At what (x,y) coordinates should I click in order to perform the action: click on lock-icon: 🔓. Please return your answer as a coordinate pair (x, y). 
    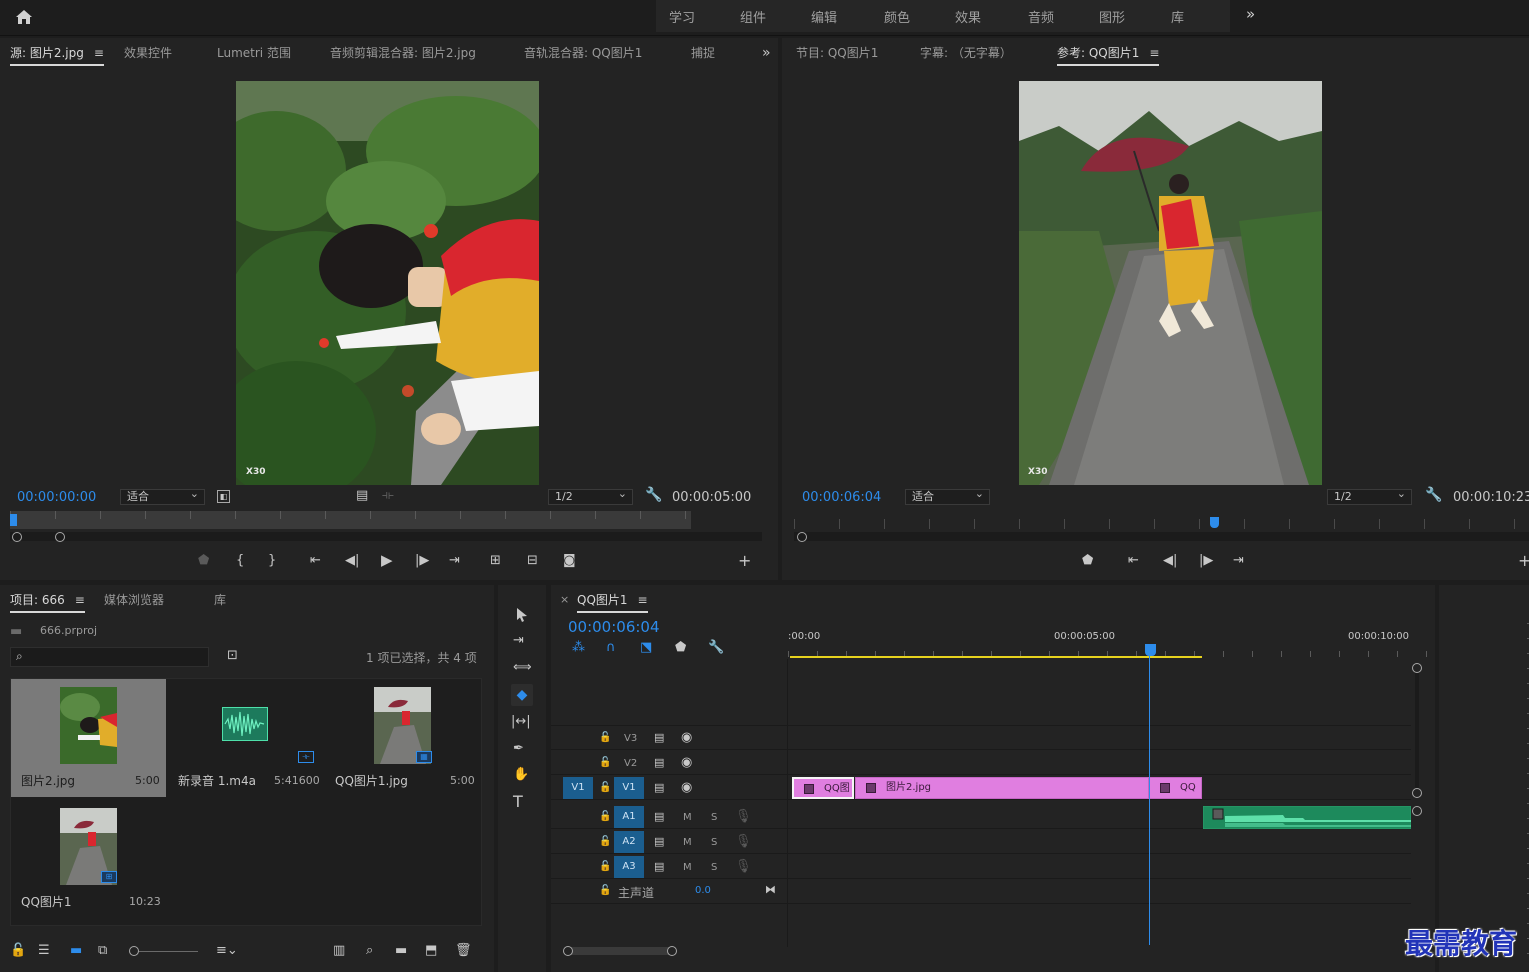
    Looking at the image, I should click on (18, 951).